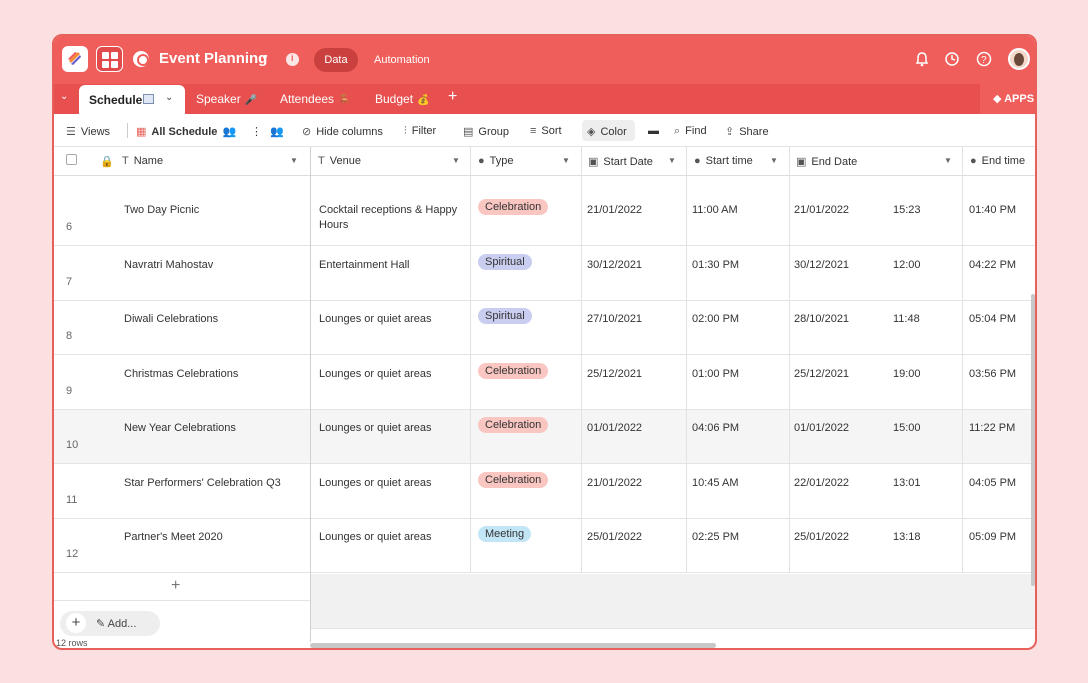 Image resolution: width=1088 pixels, height=683 pixels. What do you see at coordinates (265, 57) in the screenshot?
I see `chevron-down-icon: ▾` at bounding box center [265, 57].